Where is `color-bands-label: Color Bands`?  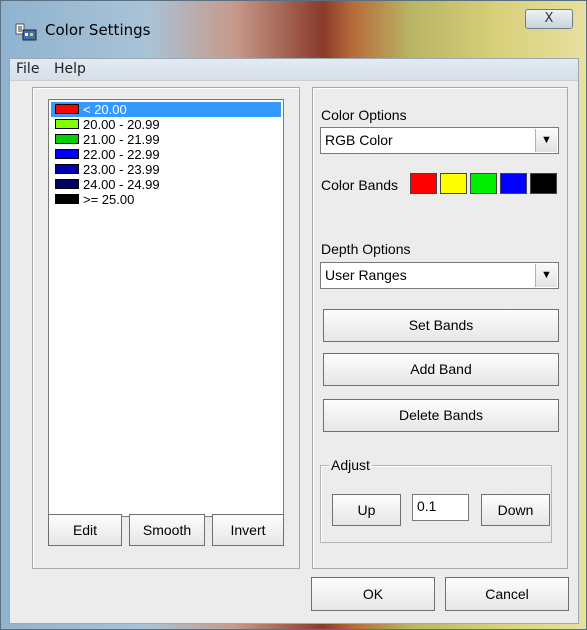
color-bands-label: Color Bands is located at coordinates (360, 185).